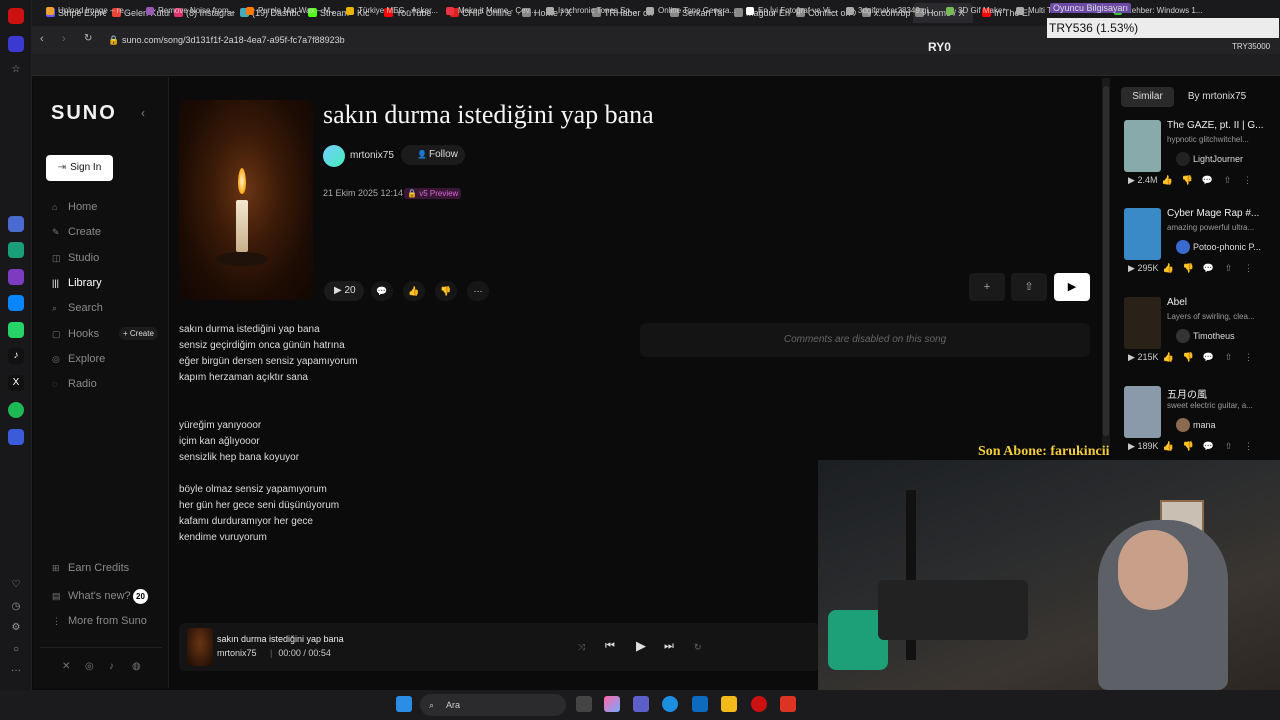  What do you see at coordinates (16, 585) in the screenshot?
I see `heart-icon: ♡` at bounding box center [16, 585].